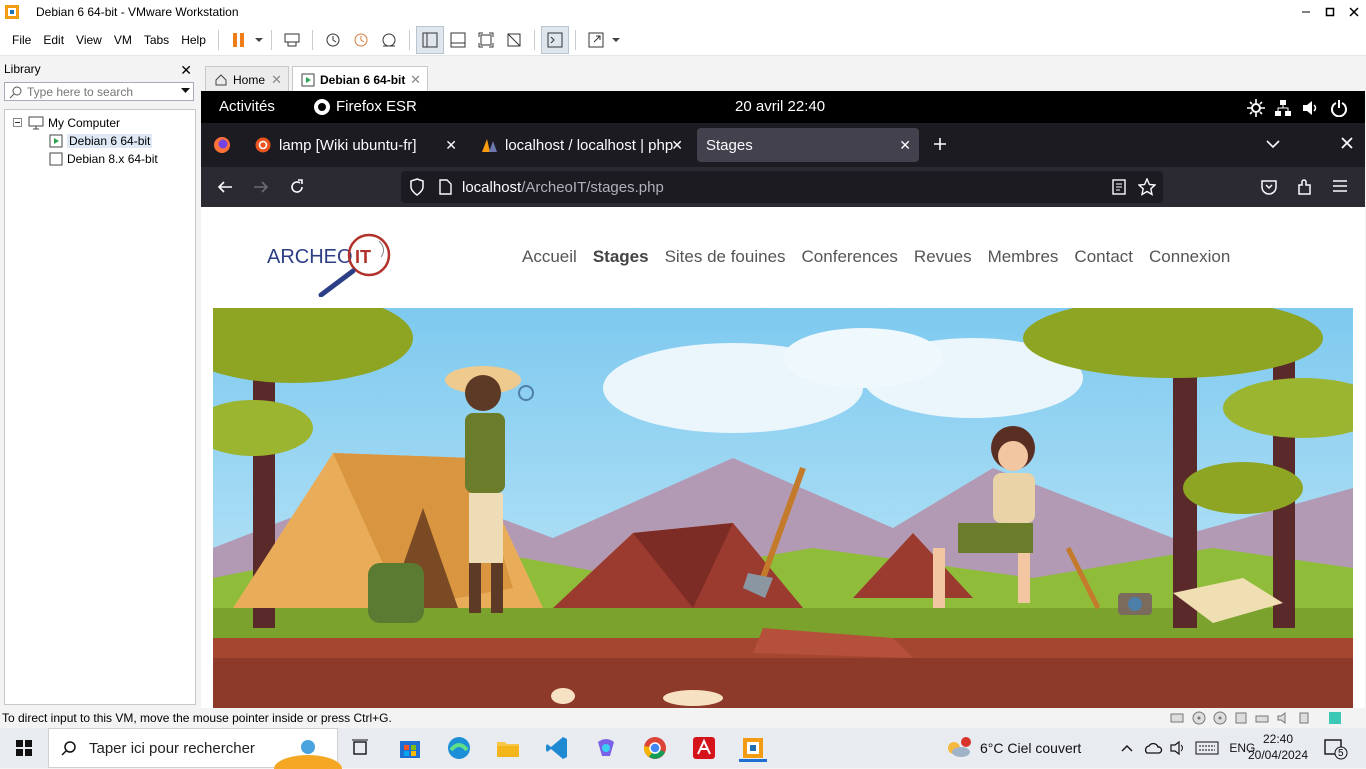  I want to click on gnome-clock: 20 avril 22:40, so click(780, 106).